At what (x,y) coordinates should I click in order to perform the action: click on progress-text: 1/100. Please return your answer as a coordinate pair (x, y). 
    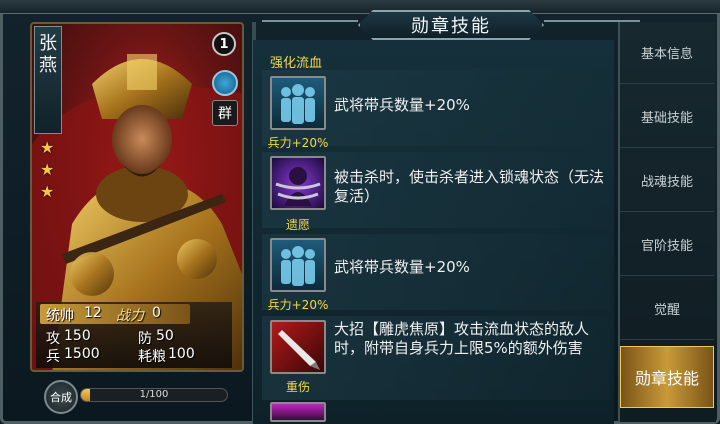
    Looking at the image, I should click on (154, 394).